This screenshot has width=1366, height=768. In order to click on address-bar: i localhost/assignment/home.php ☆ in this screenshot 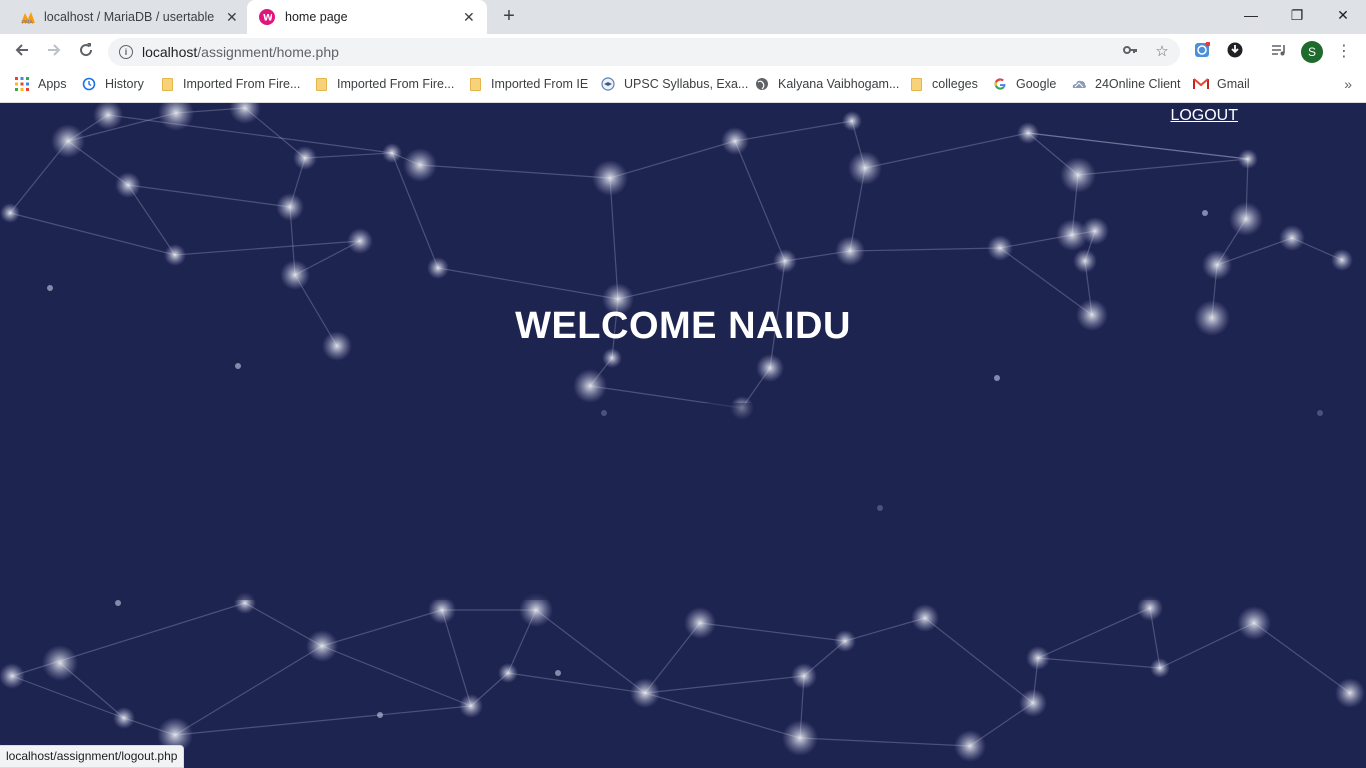, I will do `click(644, 52)`.